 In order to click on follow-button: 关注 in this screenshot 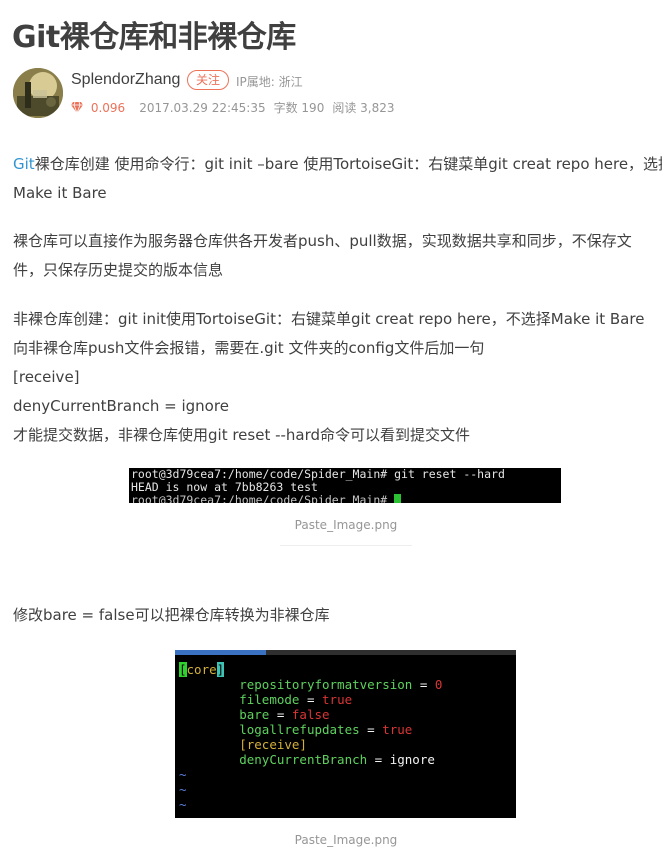, I will do `click(208, 80)`.